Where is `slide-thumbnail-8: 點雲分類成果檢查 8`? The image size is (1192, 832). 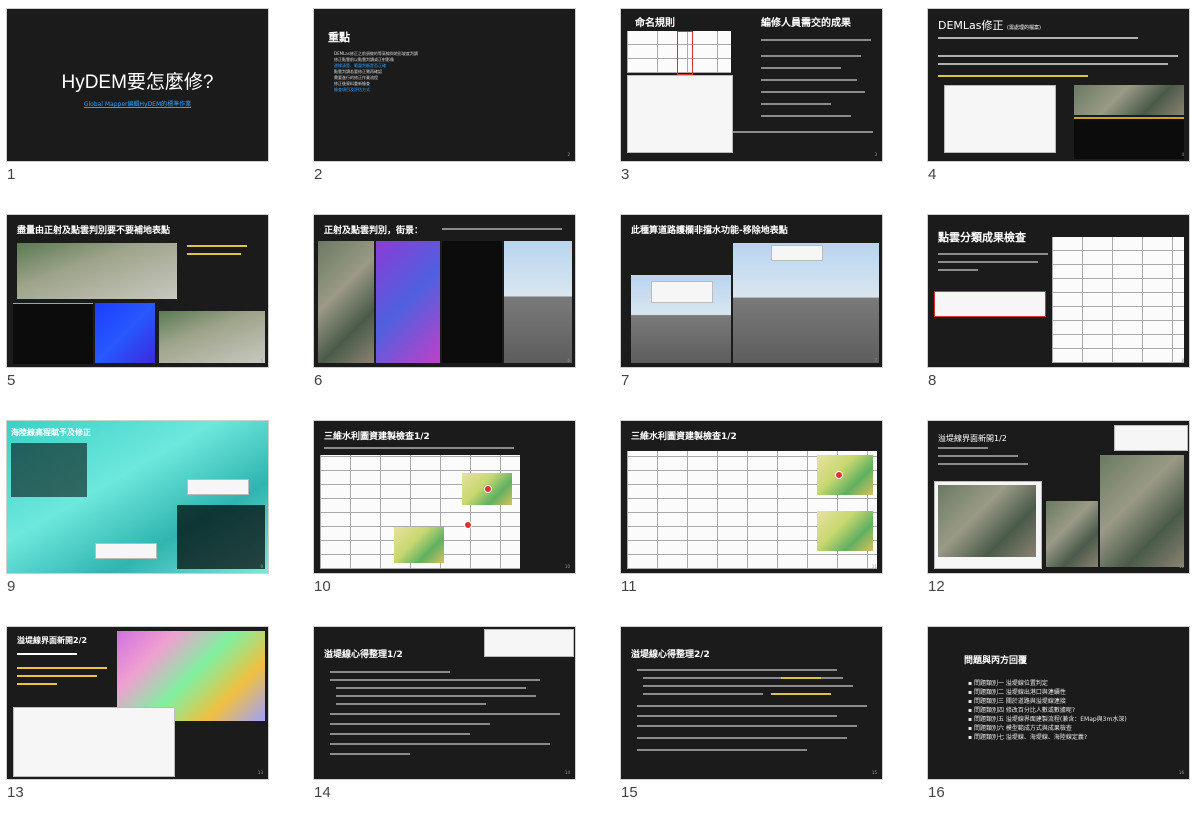 slide-thumbnail-8: 點雲分類成果檢查 8 is located at coordinates (1058, 291).